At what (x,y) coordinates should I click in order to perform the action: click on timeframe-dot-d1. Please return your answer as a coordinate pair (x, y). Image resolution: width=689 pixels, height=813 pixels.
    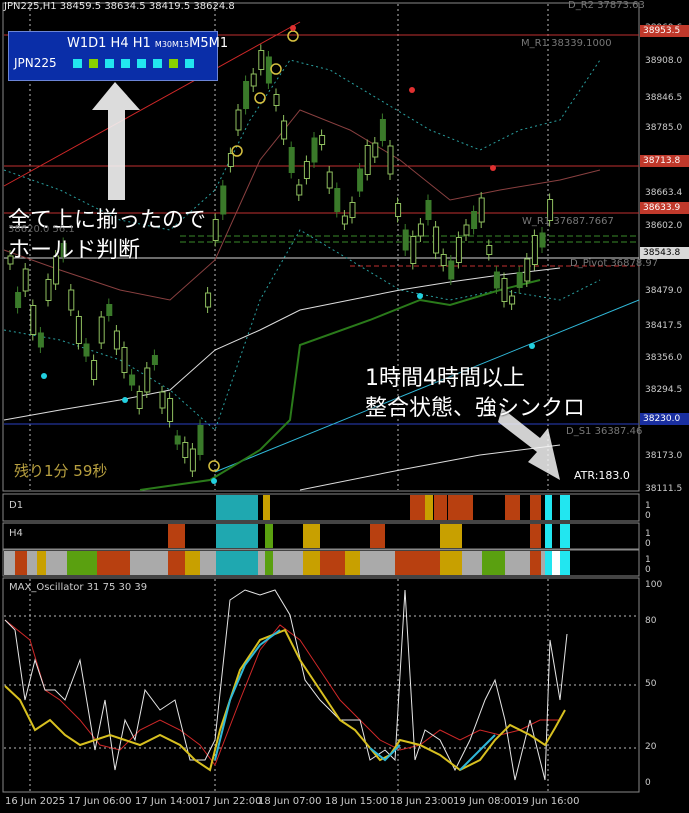
    Looking at the image, I should click on (93, 63).